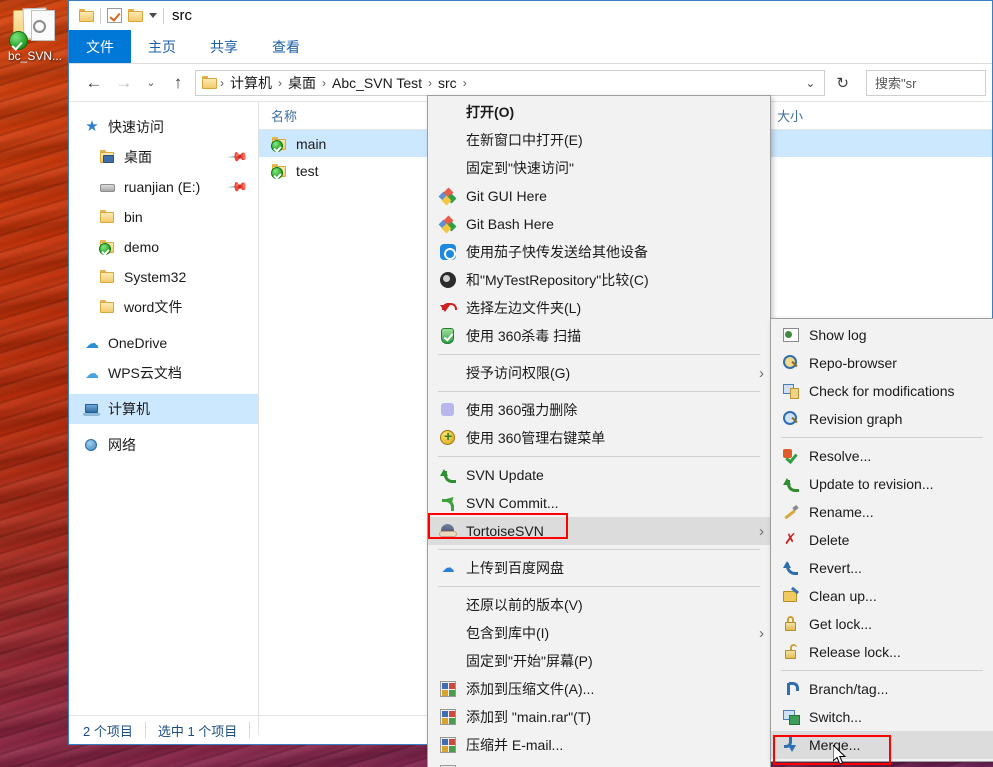 The width and height of the screenshot is (993, 767). What do you see at coordinates (599, 373) in the screenshot?
I see `menu-item-grant-access: 授予访问权限(G) ›` at bounding box center [599, 373].